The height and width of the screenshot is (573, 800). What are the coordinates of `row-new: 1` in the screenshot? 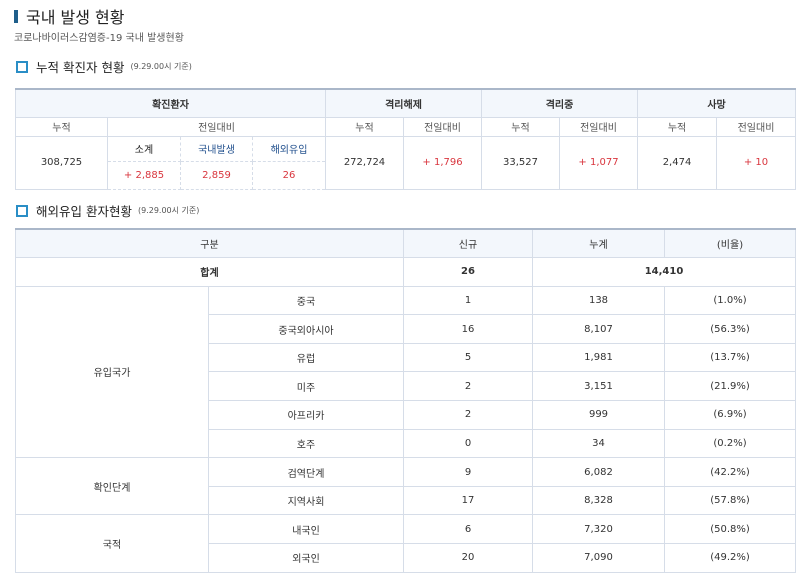 It's located at (468, 300).